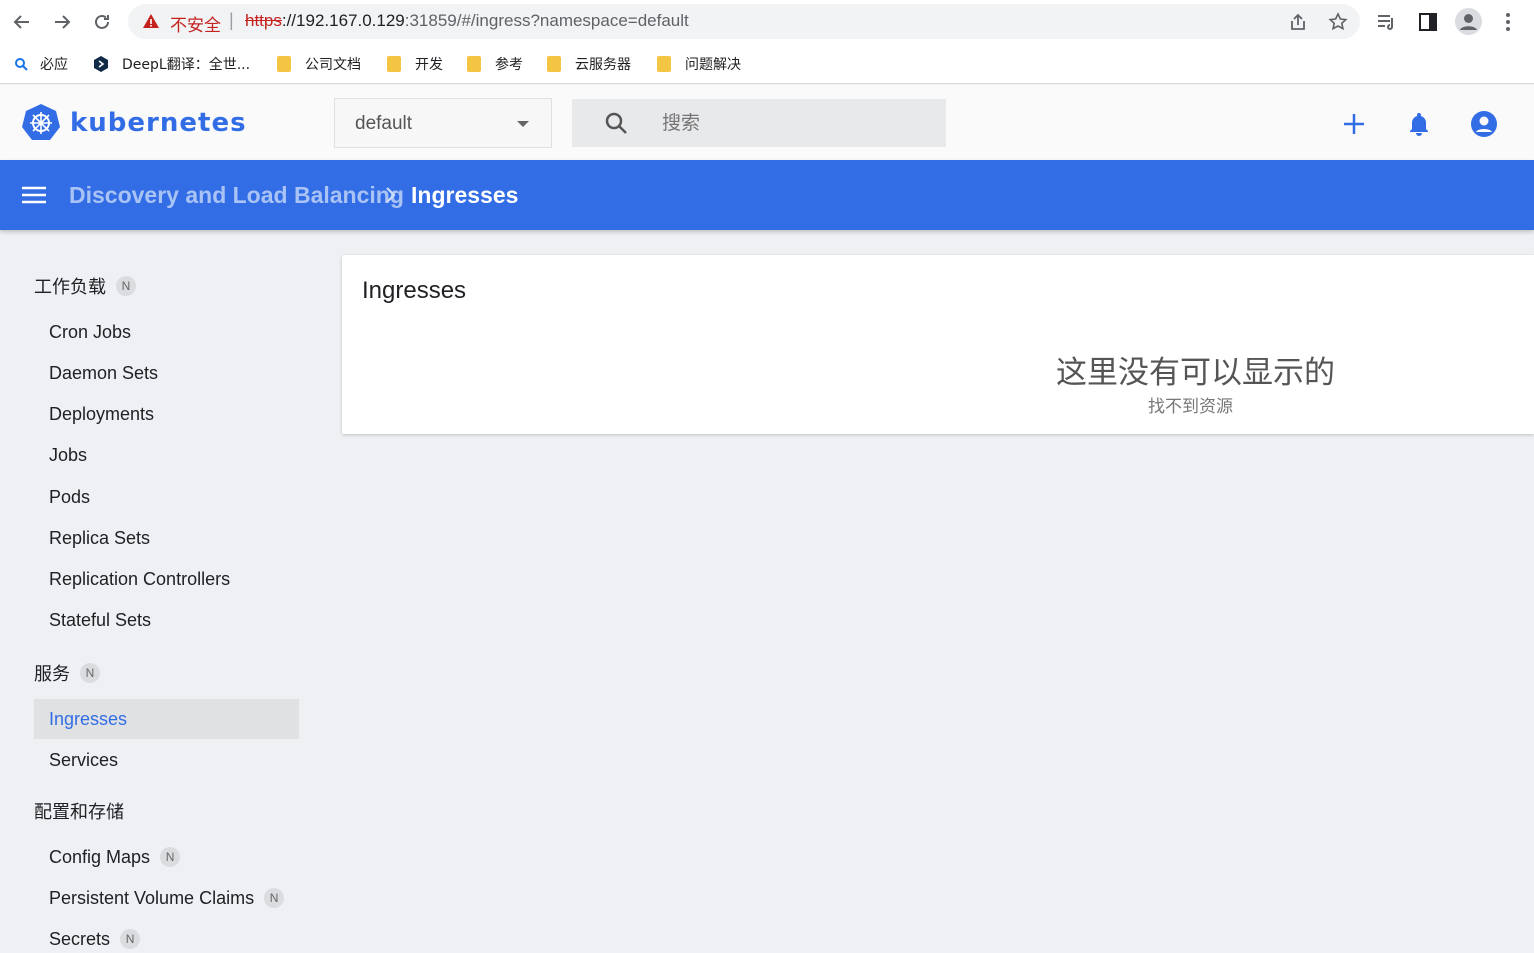 This screenshot has height=953, width=1534. What do you see at coordinates (100, 619) in the screenshot?
I see `sidebar-item-label: Stateful Sets` at bounding box center [100, 619].